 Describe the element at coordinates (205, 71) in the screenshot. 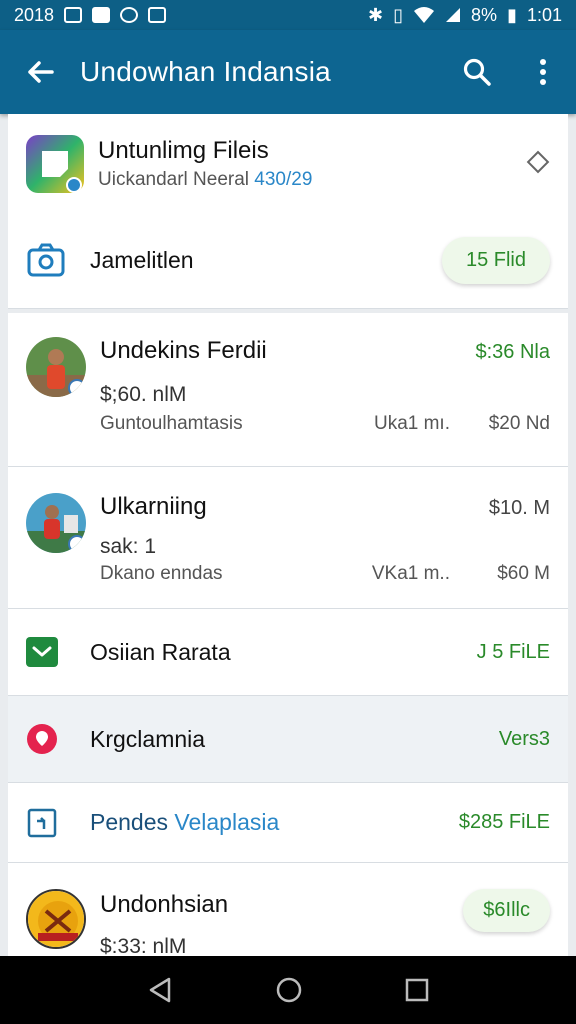

I see `page-title: Undowhan Indansia` at that location.